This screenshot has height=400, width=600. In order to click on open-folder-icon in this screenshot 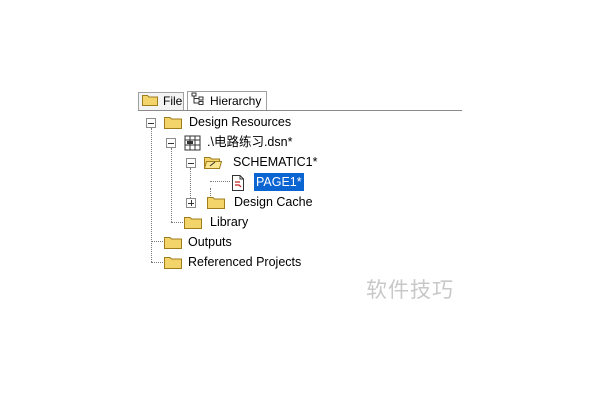, I will do `click(213, 162)`.